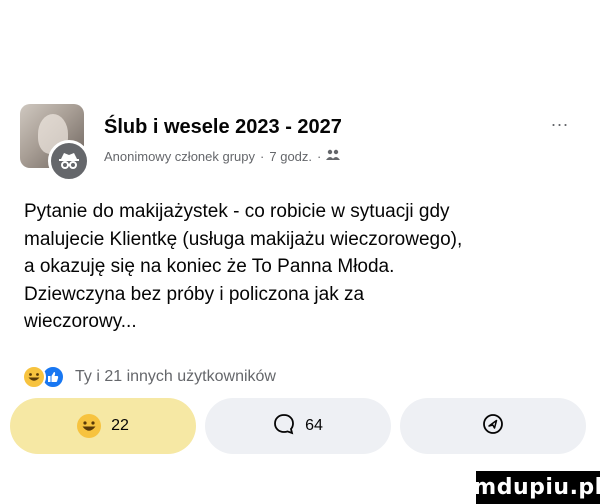 The height and width of the screenshot is (504, 600). I want to click on comment-count: 64, so click(314, 425).